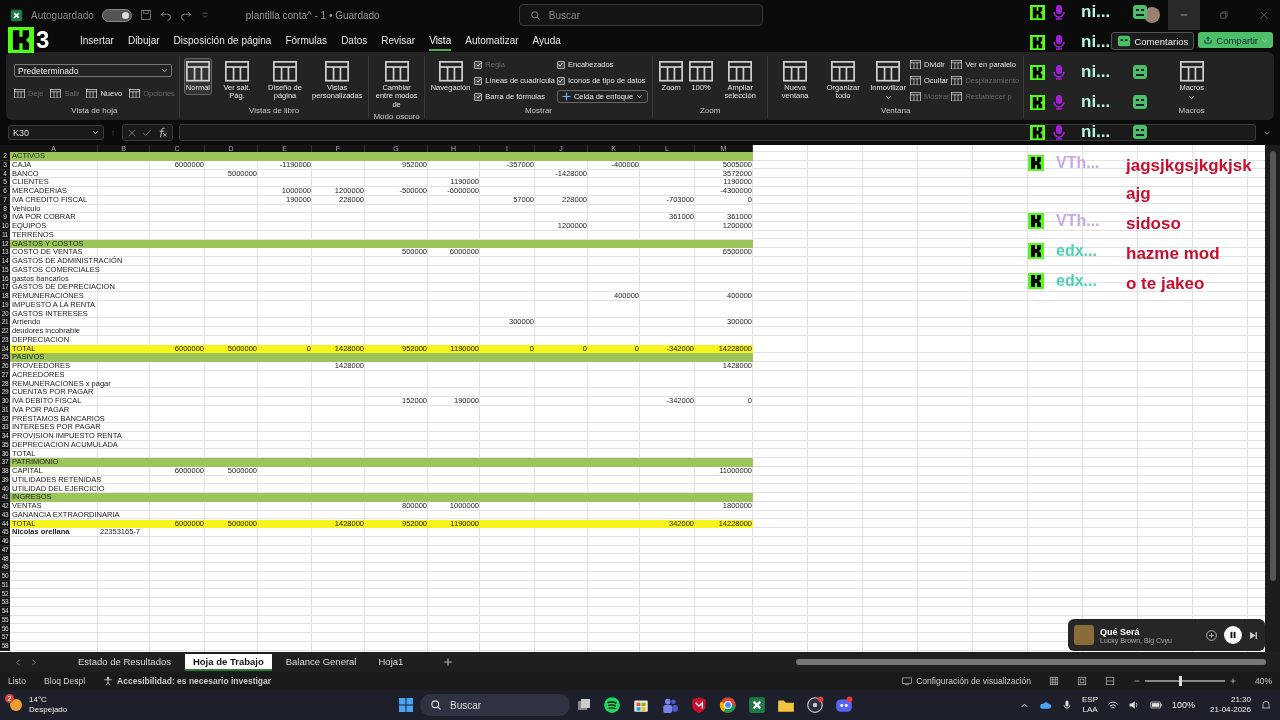  Describe the element at coordinates (1090, 700) in the screenshot. I see `language-indicator: ESP` at that location.